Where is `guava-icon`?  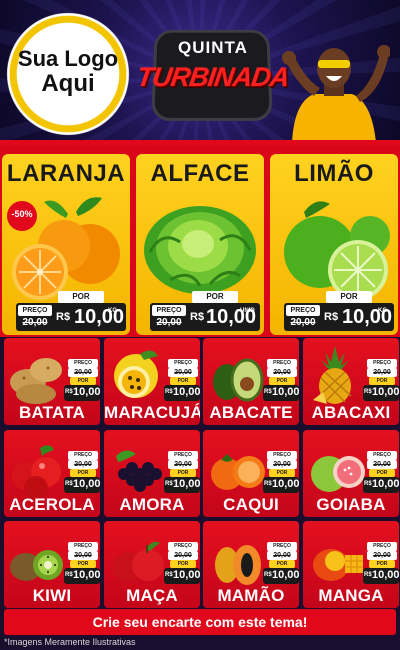
guava-icon is located at coordinates (338, 474).